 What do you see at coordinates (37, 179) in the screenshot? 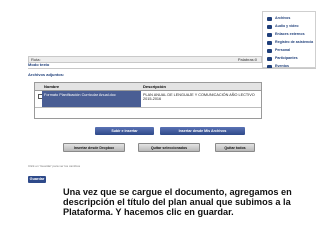
I see `save-button: Guardar` at bounding box center [37, 179].